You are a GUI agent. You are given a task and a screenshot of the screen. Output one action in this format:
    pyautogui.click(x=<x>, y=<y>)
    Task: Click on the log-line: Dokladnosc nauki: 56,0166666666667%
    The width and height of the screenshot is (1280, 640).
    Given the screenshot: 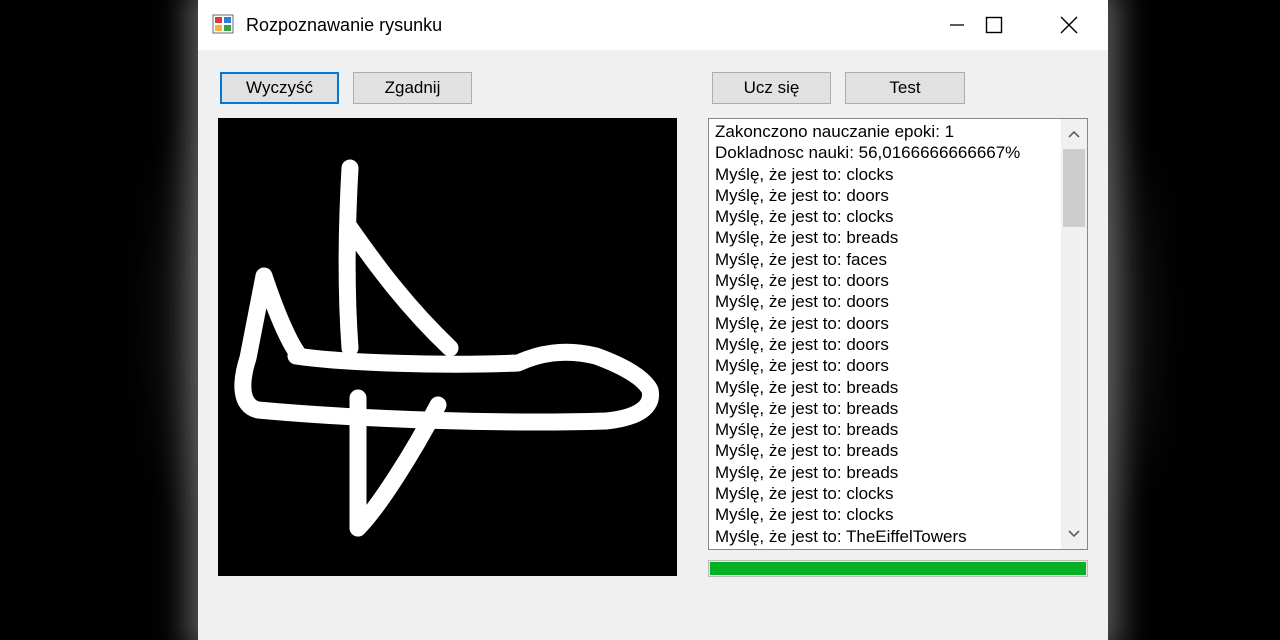 What is the action you would take?
    pyautogui.click(x=868, y=153)
    